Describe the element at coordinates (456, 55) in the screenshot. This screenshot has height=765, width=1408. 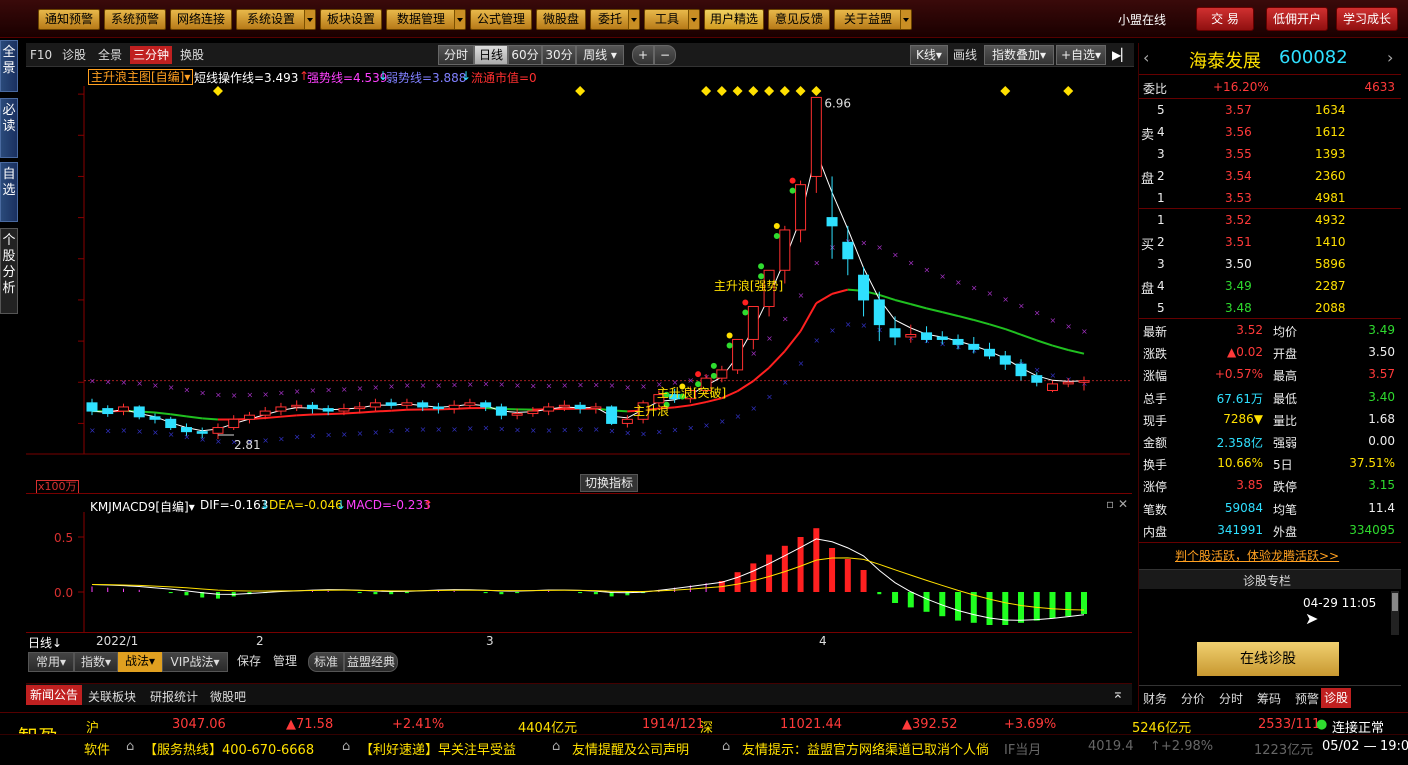
I see `period-intraday: 分时` at that location.